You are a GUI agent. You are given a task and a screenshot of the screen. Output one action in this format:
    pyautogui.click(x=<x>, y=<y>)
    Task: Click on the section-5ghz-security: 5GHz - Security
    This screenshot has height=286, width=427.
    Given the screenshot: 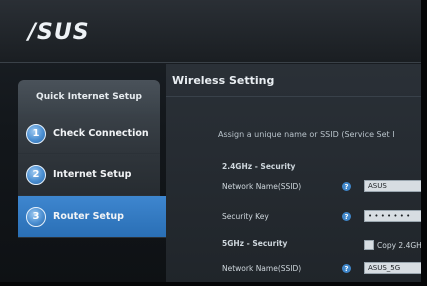 What is the action you would take?
    pyautogui.click(x=255, y=243)
    